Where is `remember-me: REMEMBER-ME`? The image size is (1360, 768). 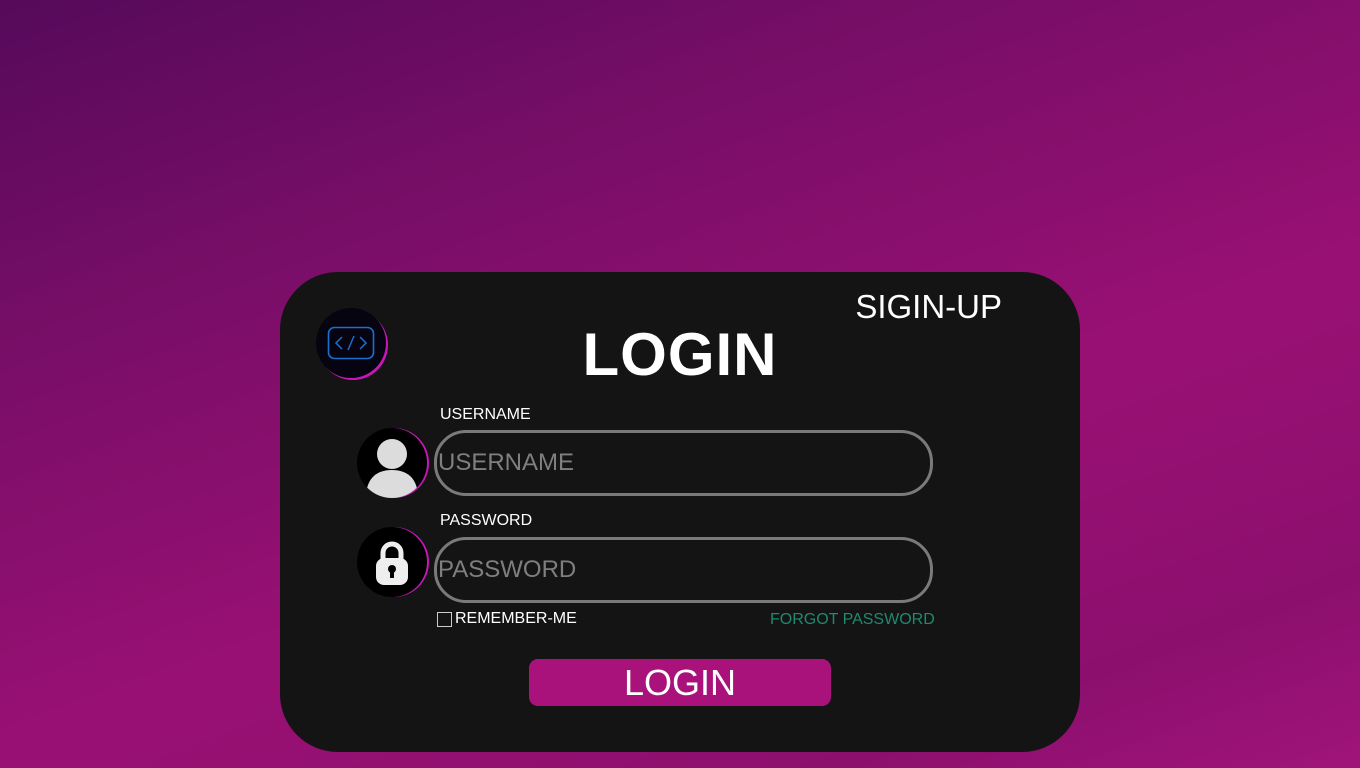 remember-me: REMEMBER-ME is located at coordinates (507, 619).